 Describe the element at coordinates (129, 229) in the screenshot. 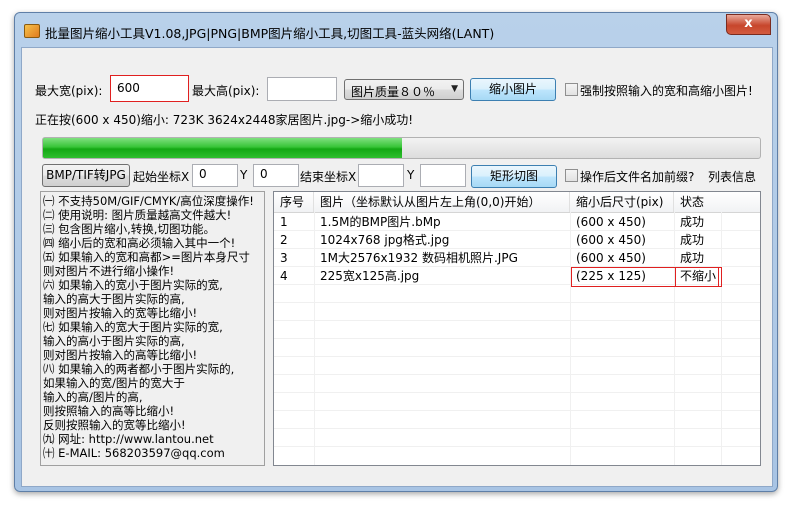

I see `info-line: ㈢ 包含图片缩小,转换,切图功能。` at that location.